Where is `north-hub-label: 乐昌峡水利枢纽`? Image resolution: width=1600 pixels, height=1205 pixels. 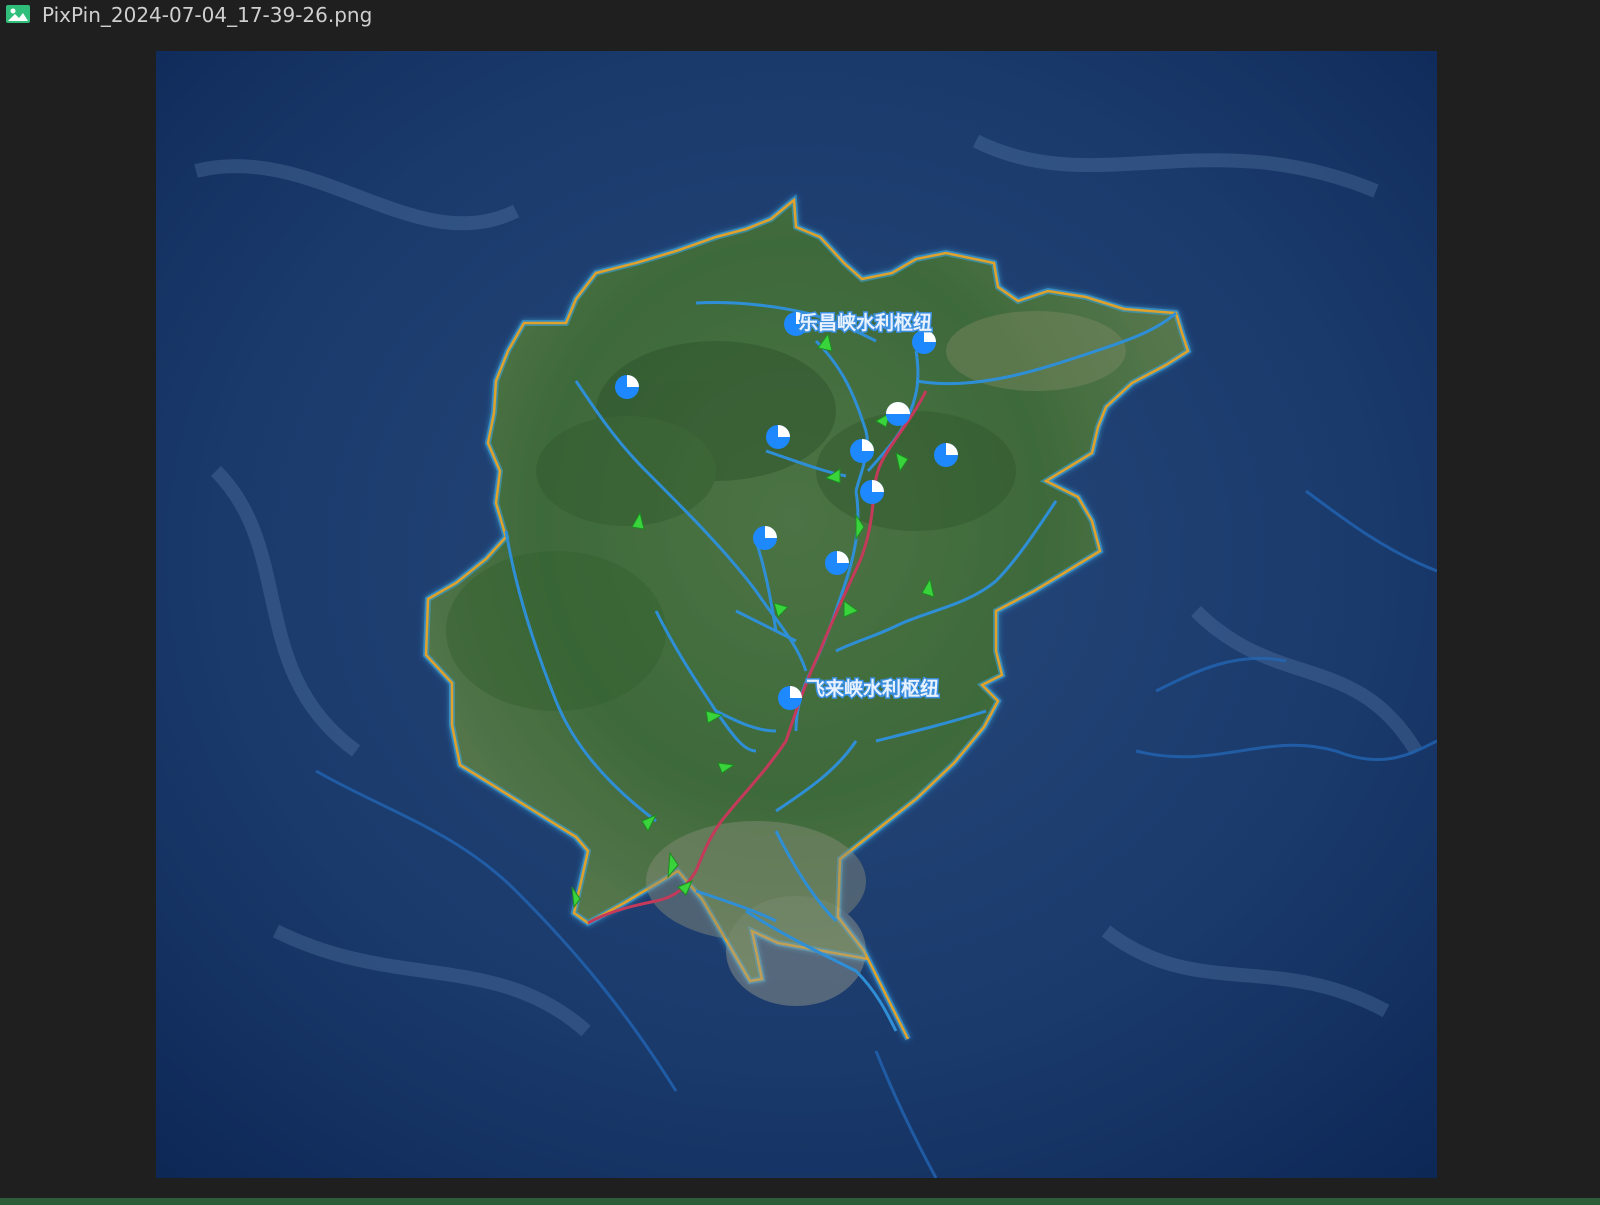
north-hub-label: 乐昌峡水利枢纽 is located at coordinates (865, 322).